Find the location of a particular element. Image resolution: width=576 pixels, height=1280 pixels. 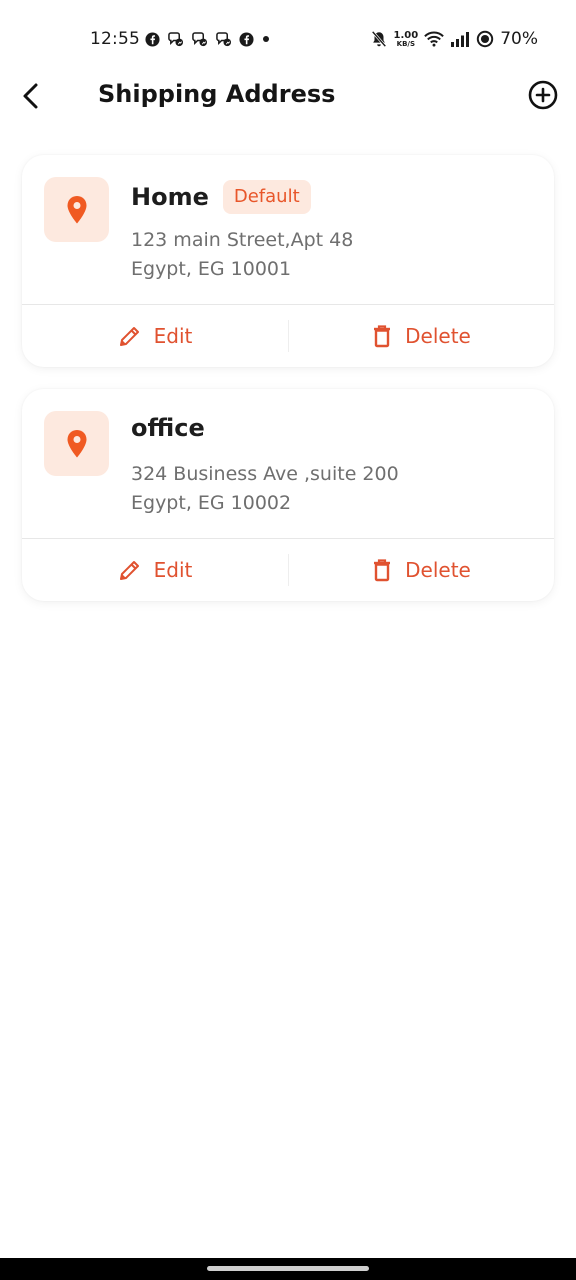

network-speed-unit: KB/S is located at coordinates (406, 43).